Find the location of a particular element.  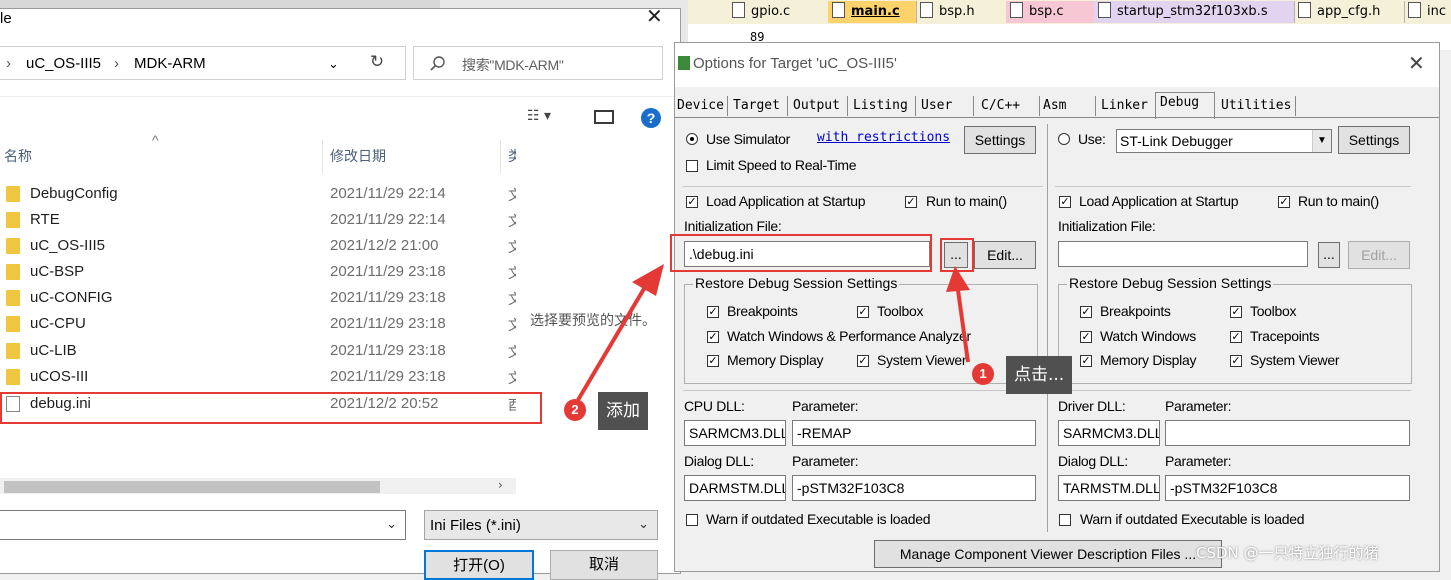

step-tooltip-2: 添加 is located at coordinates (623, 411).